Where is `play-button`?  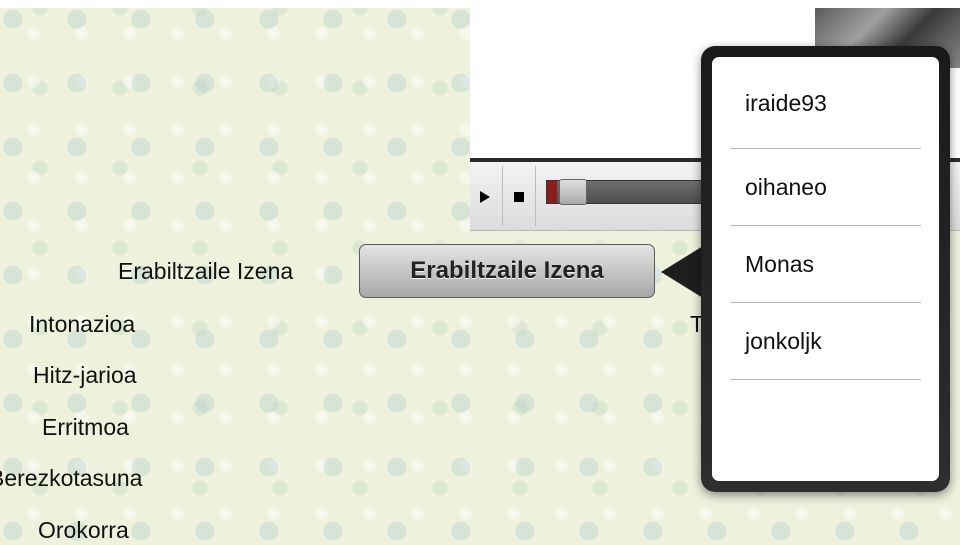 play-button is located at coordinates (486, 196).